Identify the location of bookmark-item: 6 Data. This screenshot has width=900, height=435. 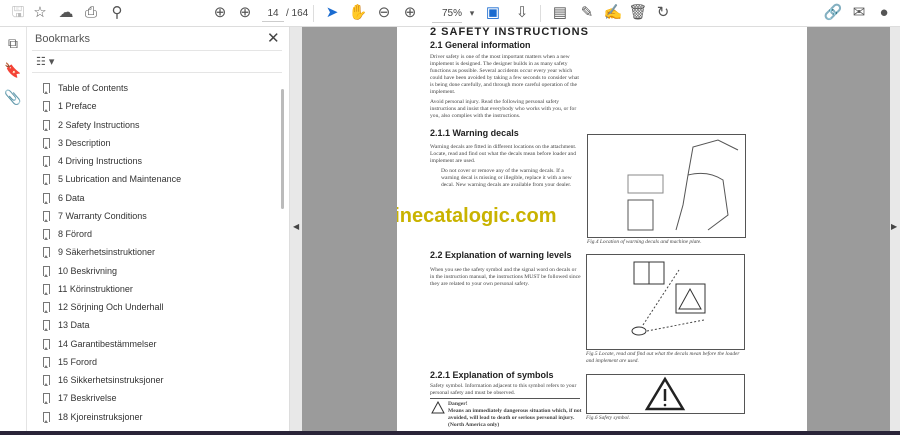
(154, 198).